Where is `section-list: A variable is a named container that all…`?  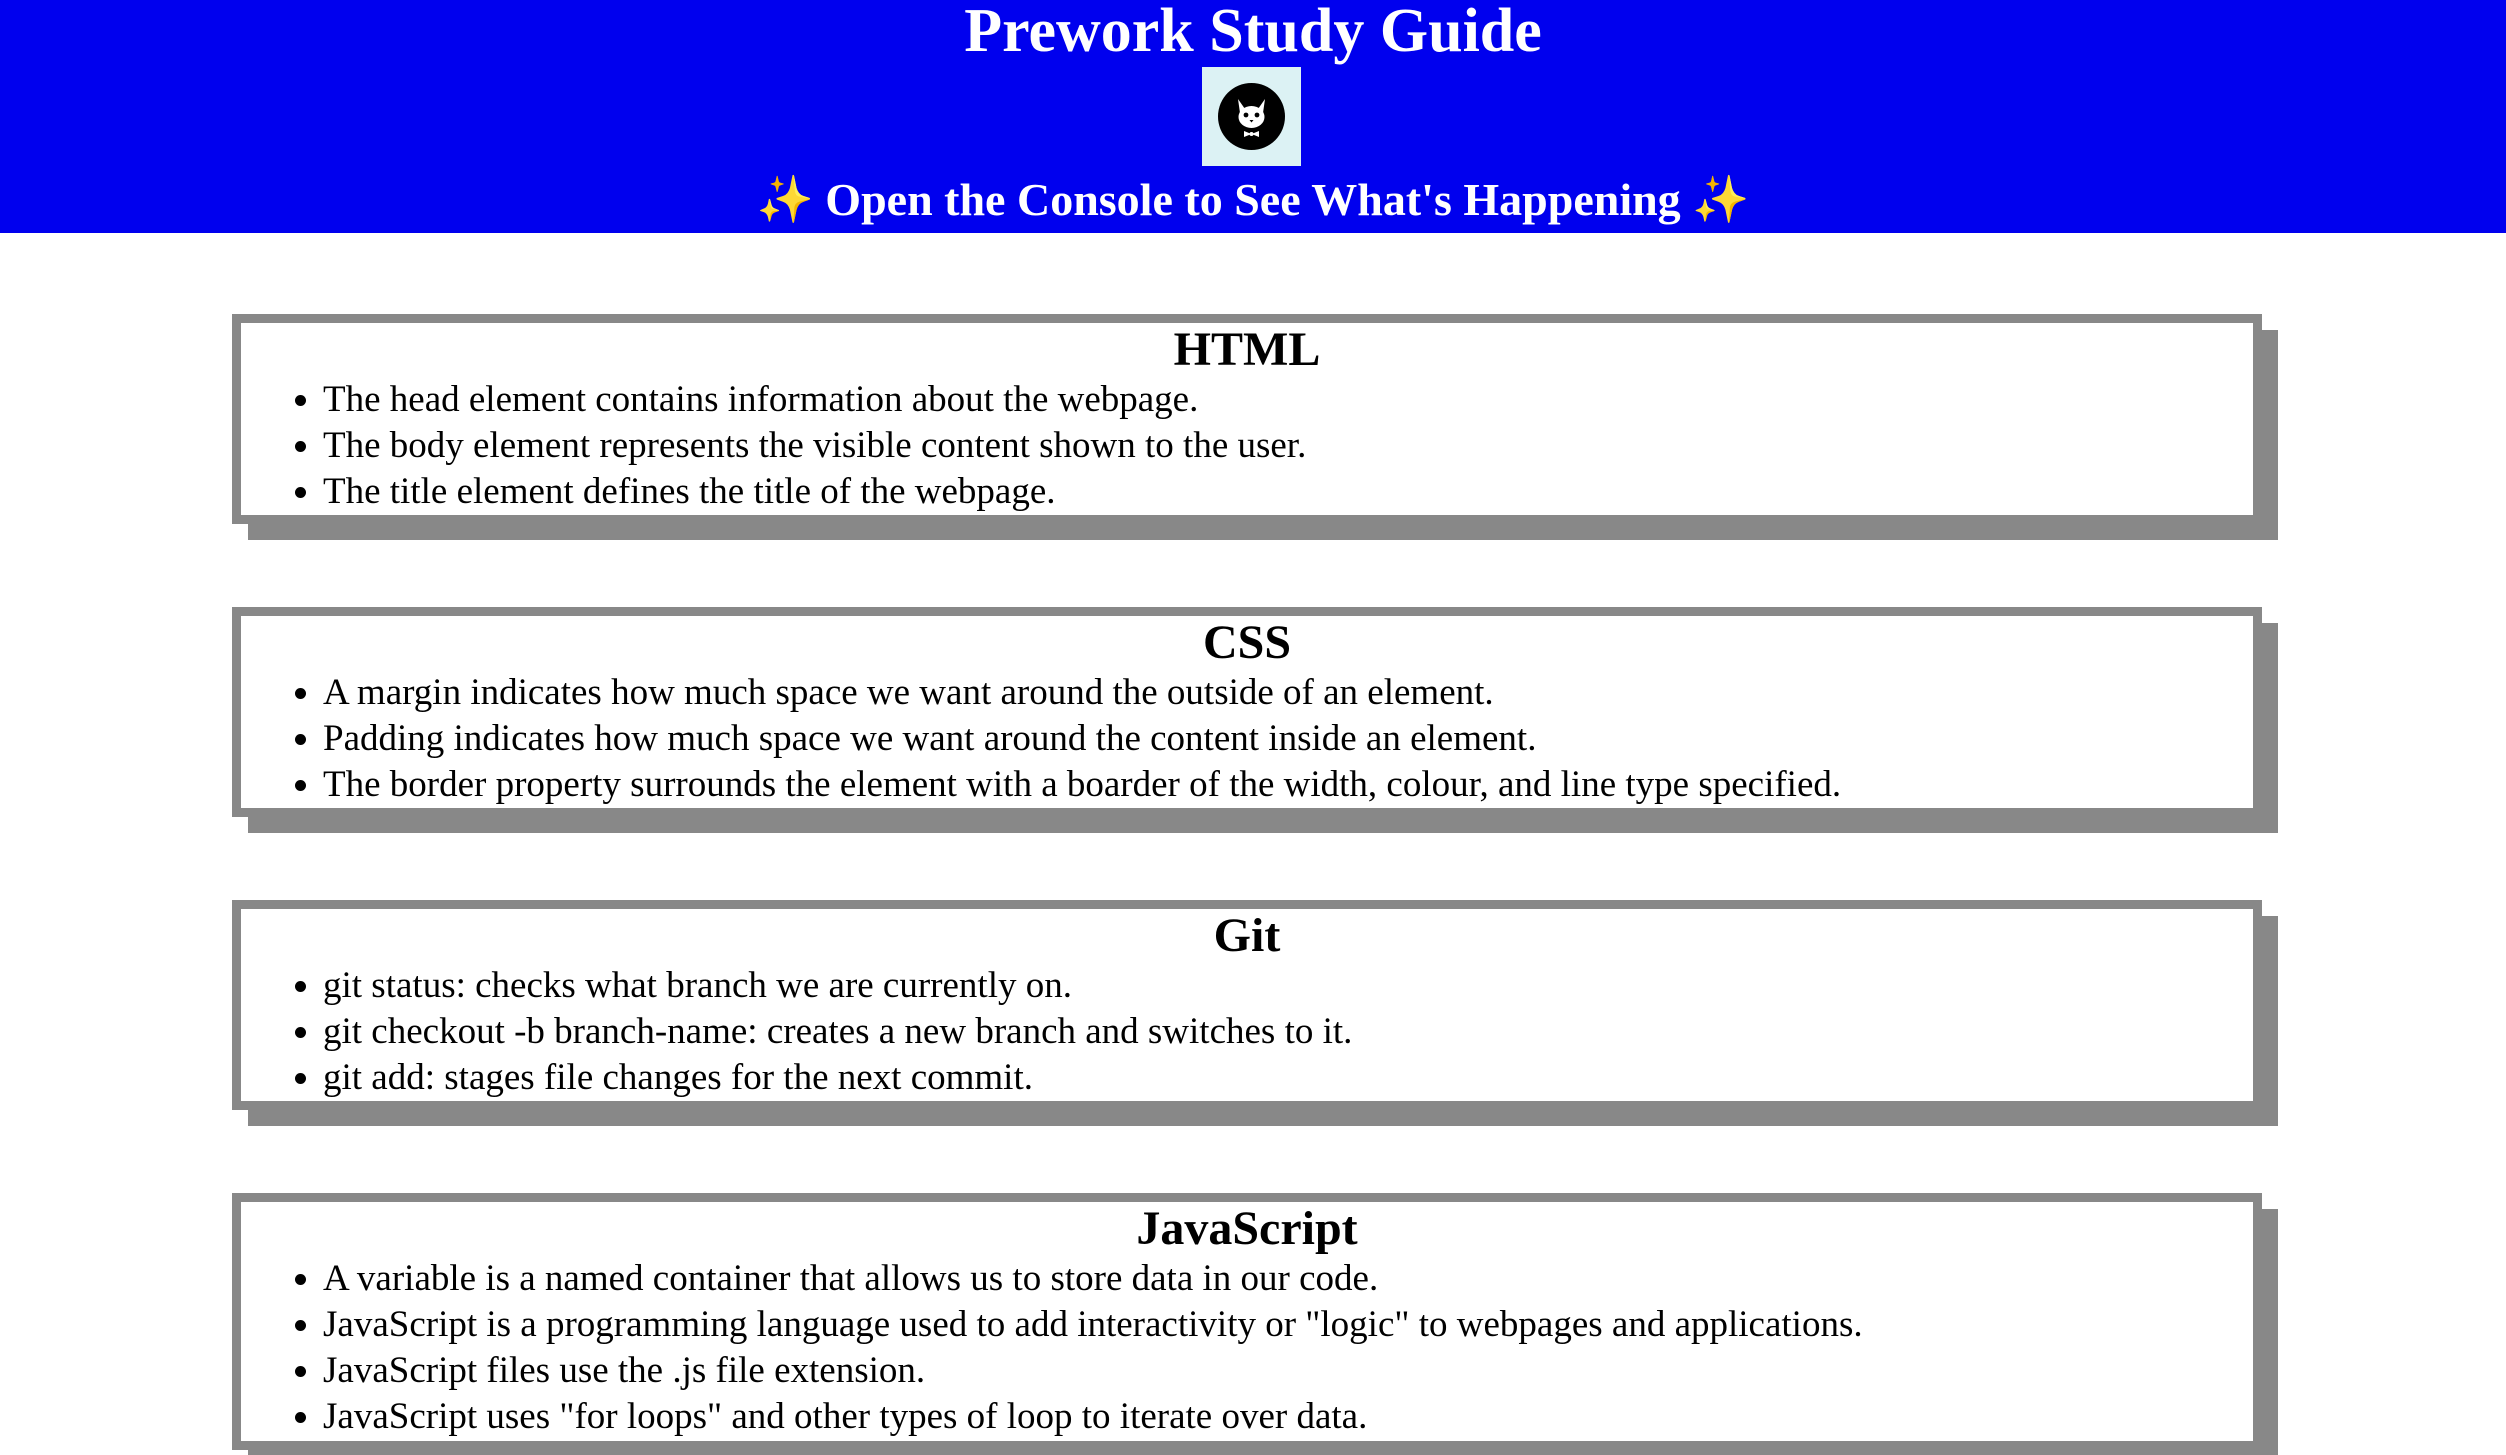 section-list: A variable is a named container that all… is located at coordinates (1247, 1348).